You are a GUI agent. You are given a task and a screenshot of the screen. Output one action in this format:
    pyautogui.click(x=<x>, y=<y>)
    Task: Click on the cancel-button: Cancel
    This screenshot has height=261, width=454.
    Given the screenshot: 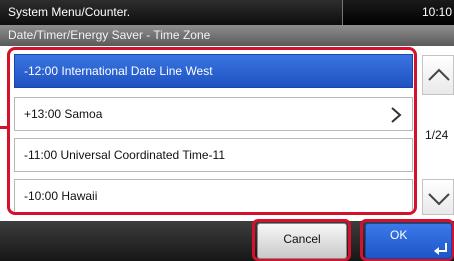 What is the action you would take?
    pyautogui.click(x=302, y=241)
    